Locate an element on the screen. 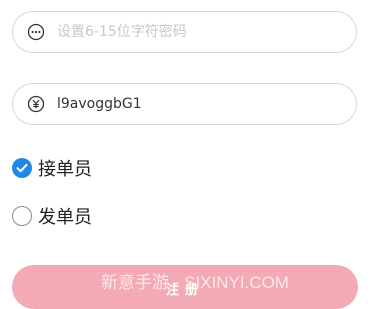  role-option-receiver: 接单员 is located at coordinates (52, 168).